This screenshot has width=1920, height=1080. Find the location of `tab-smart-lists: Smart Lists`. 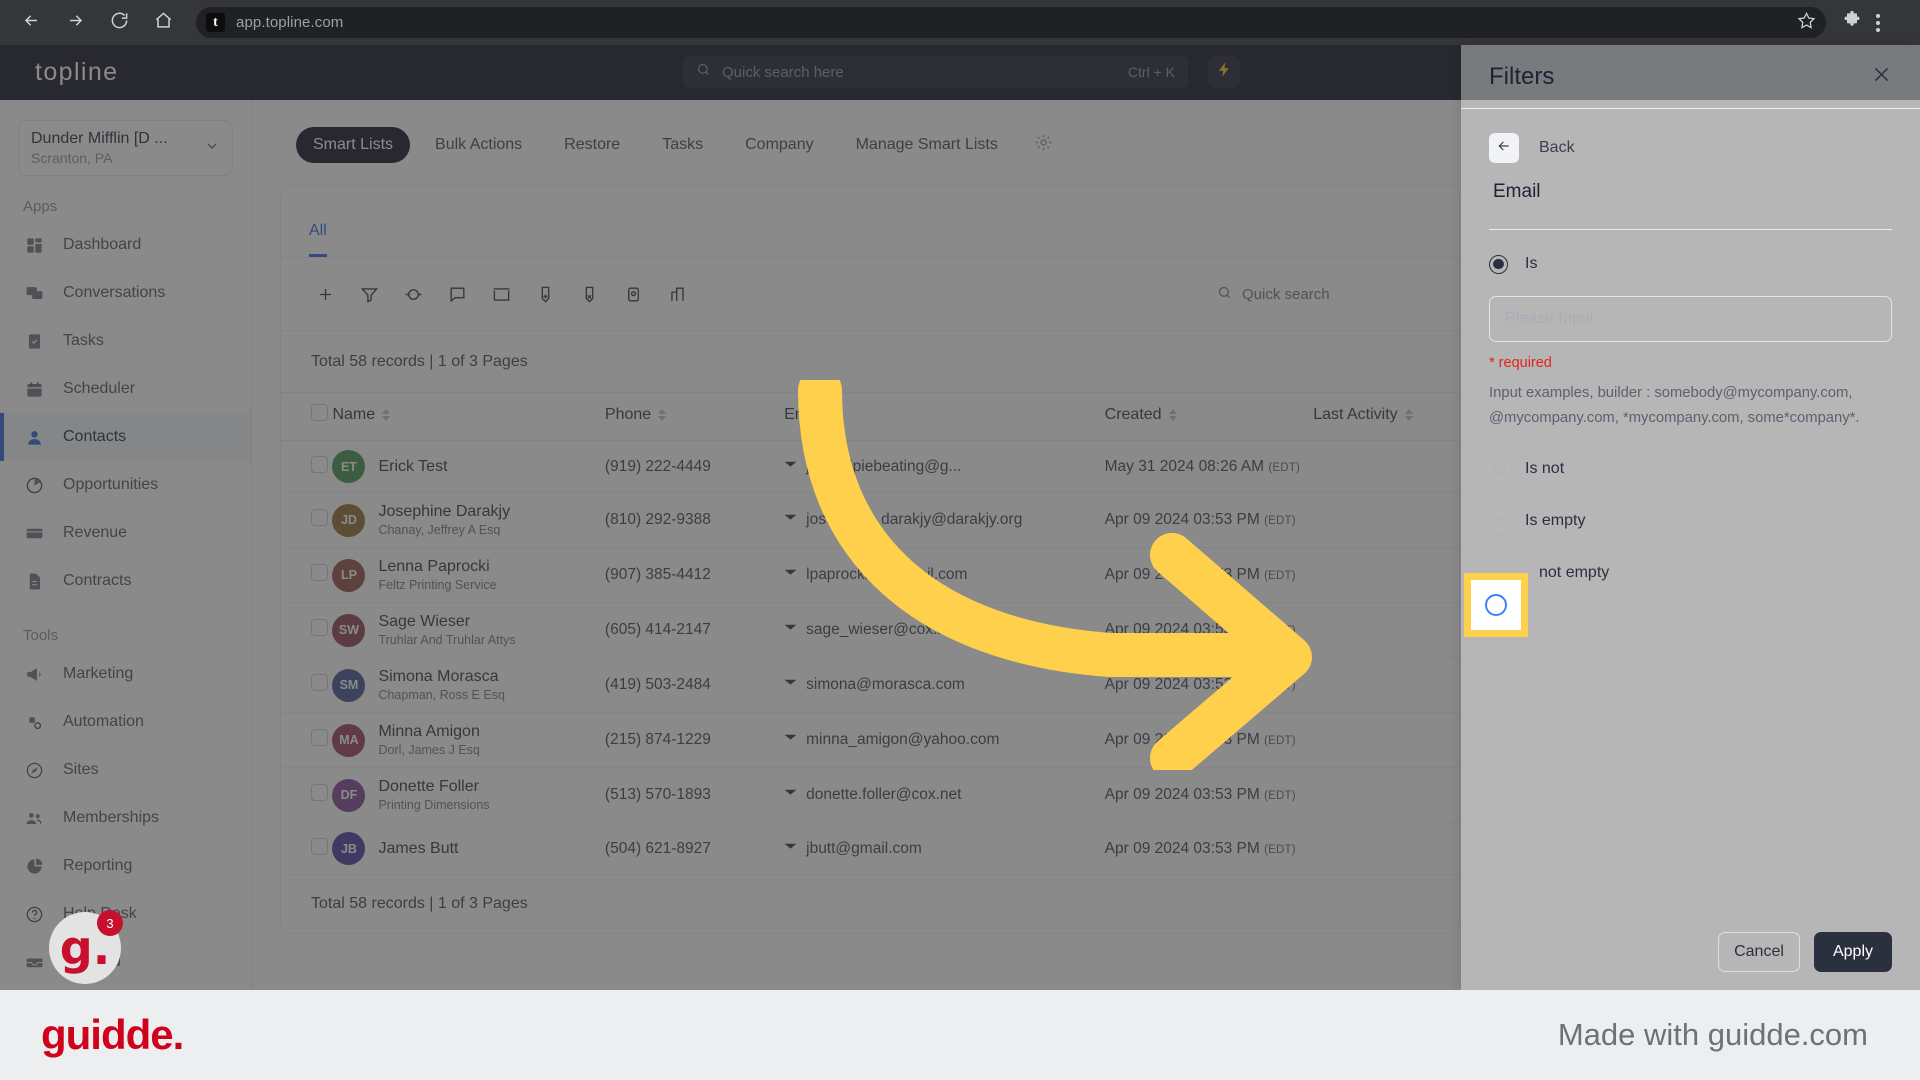

tab-smart-lists: Smart Lists is located at coordinates (353, 145).